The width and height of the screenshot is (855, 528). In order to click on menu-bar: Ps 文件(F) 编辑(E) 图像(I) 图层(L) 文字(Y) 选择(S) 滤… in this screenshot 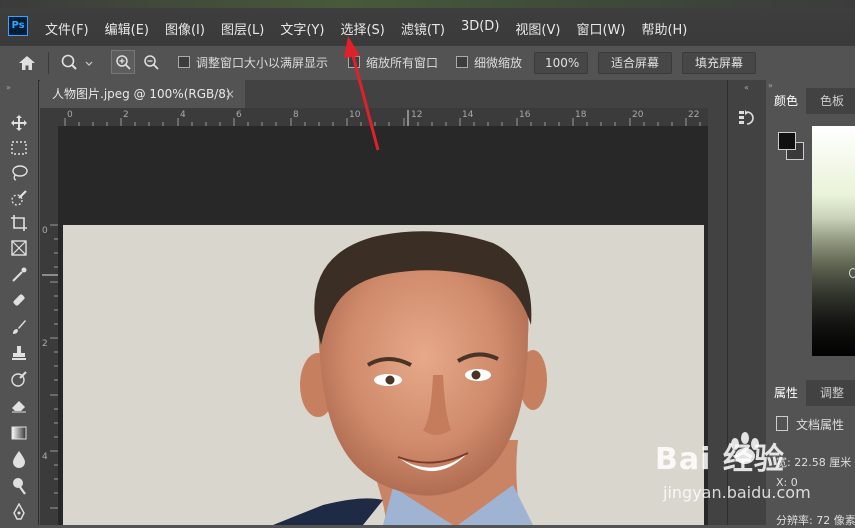, I will do `click(427, 23)`.